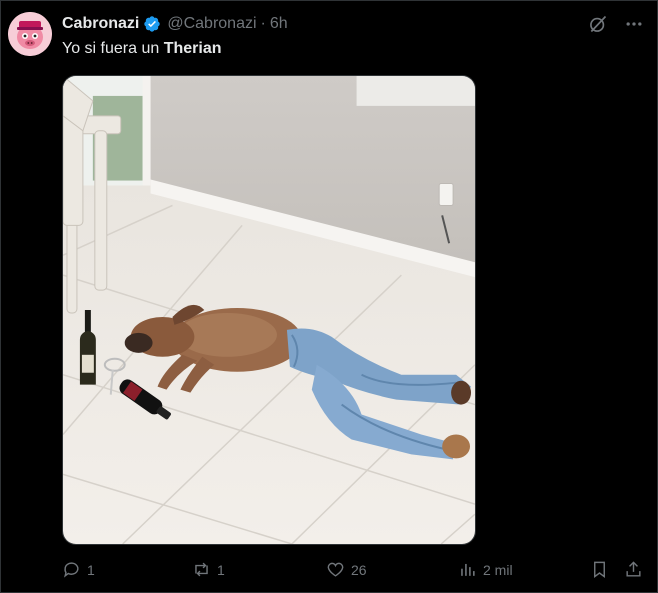 Image resolution: width=658 pixels, height=593 pixels. I want to click on views-button: 2 mil, so click(485, 569).